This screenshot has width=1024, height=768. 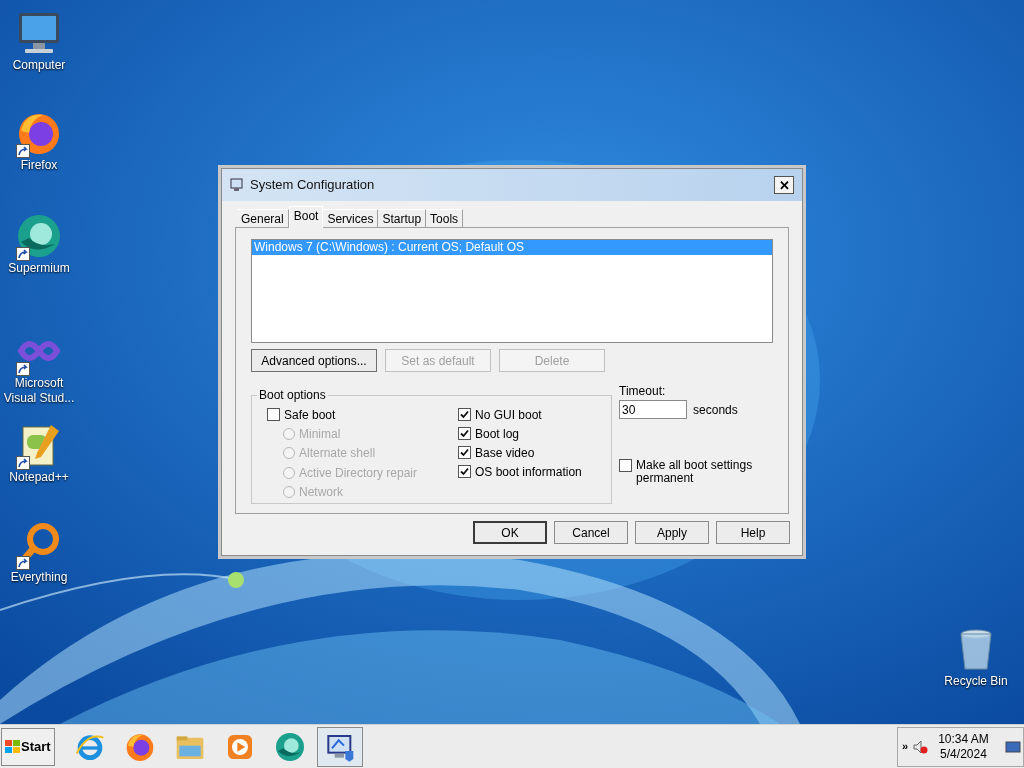 I want to click on radio-label: Alternate shell, so click(x=337, y=454).